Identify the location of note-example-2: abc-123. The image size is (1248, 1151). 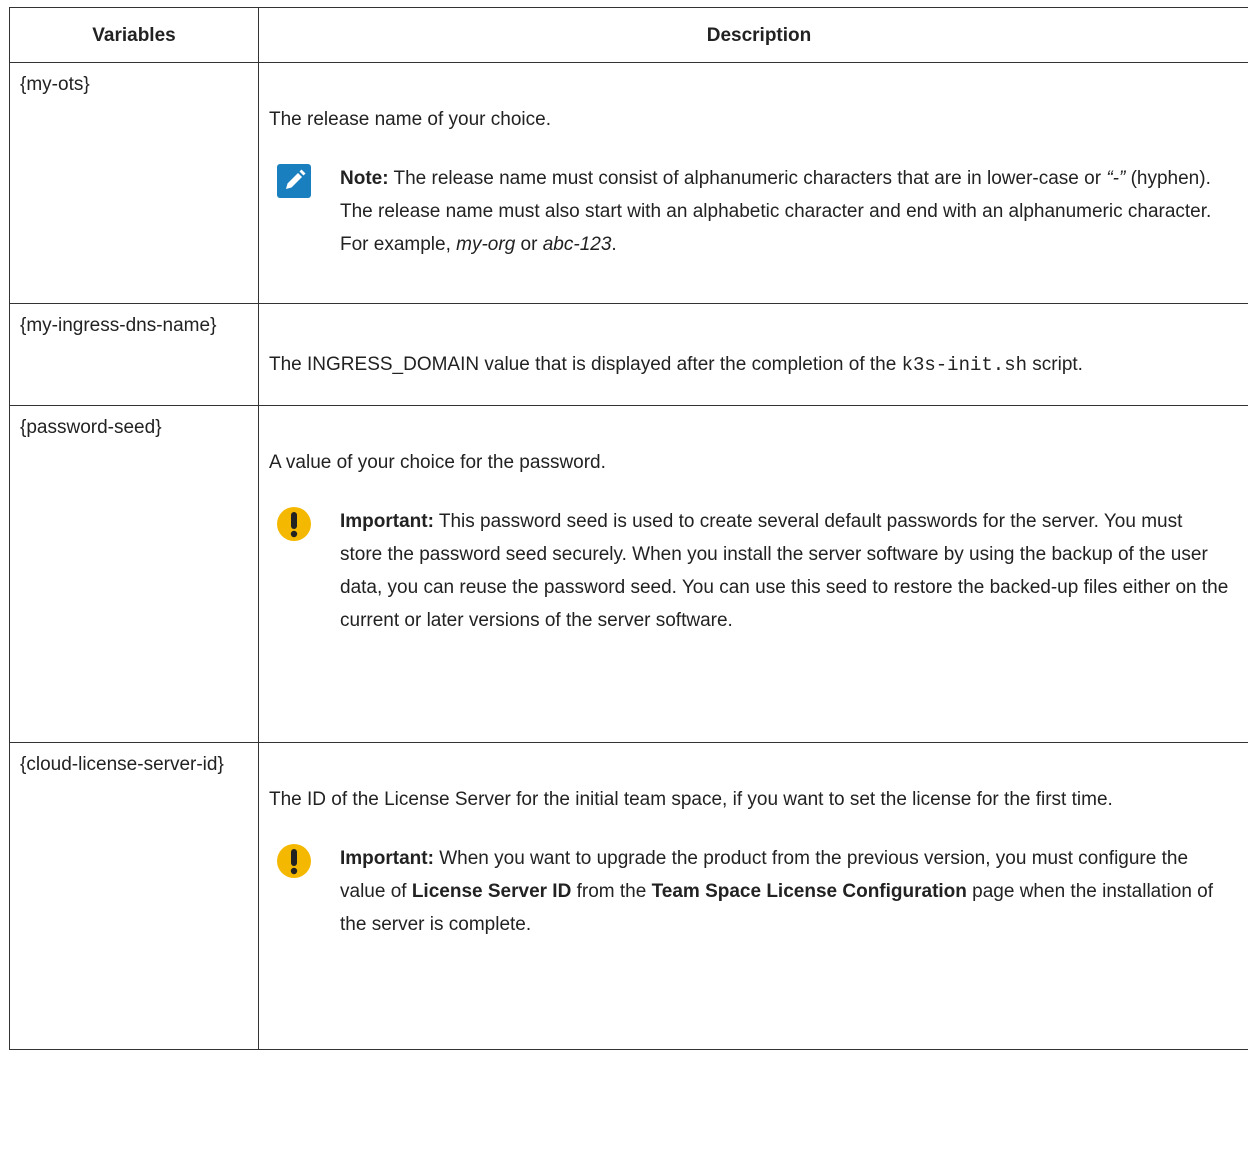
(577, 244).